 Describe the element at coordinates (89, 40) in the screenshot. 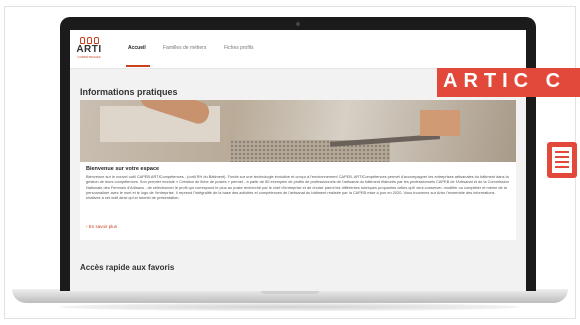

I see `logo-figures` at that location.